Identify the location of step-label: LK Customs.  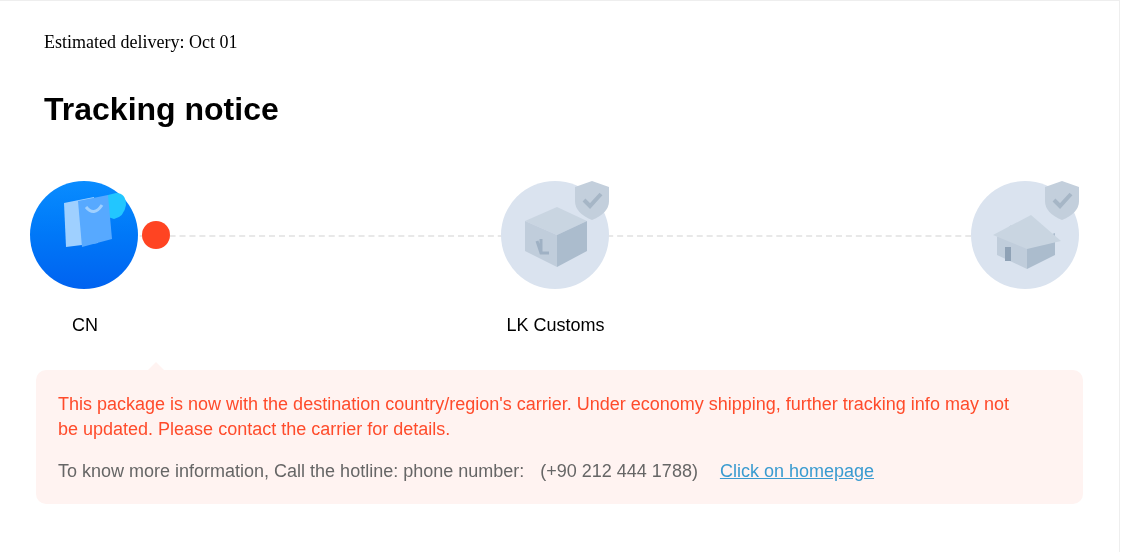
(555, 325).